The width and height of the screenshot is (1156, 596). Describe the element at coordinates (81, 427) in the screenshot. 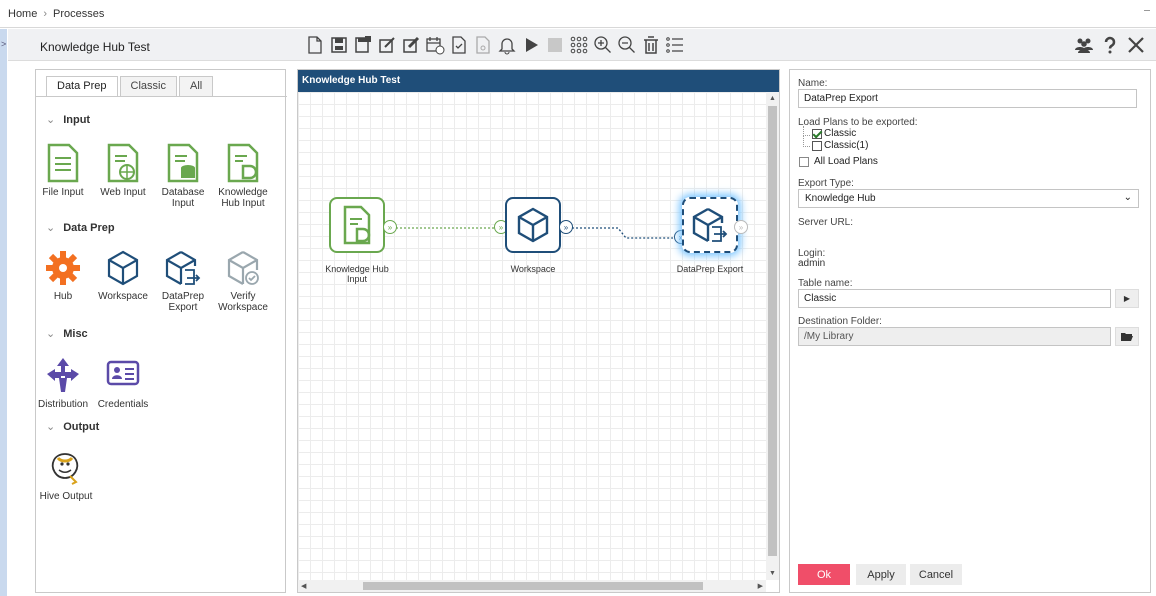

I see `section-output-title: Output` at that location.